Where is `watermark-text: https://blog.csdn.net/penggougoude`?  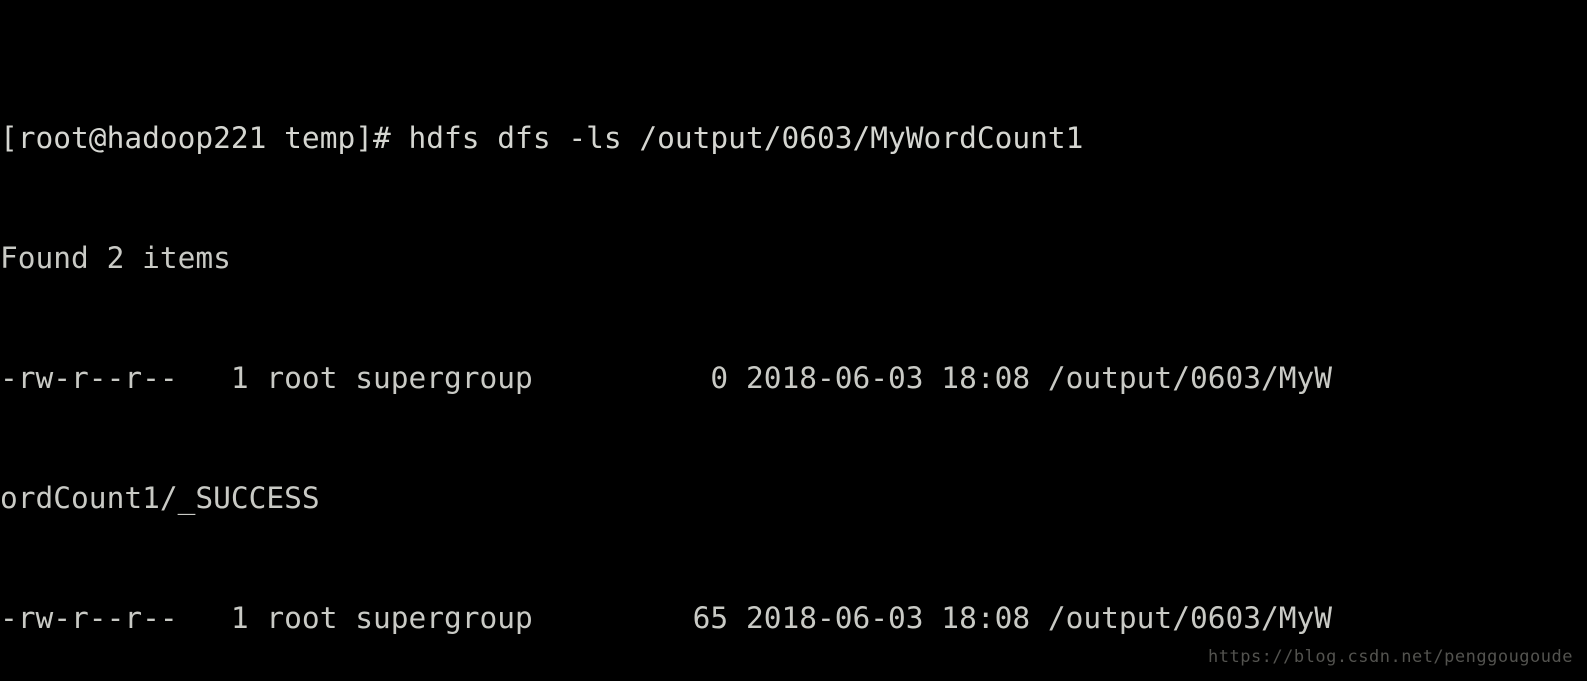
watermark-text: https://blog.csdn.net/penggougoude is located at coordinates (1390, 657).